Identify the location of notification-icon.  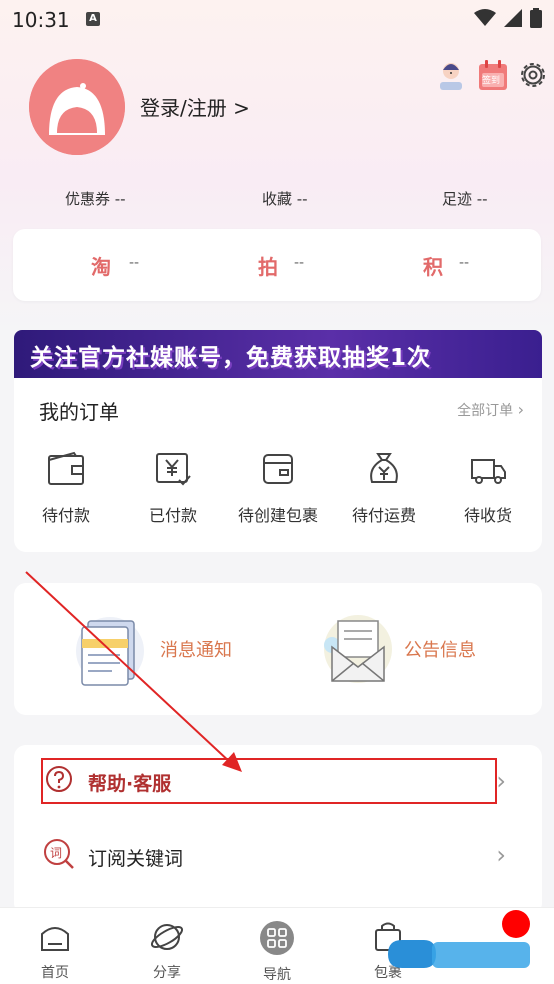
(110, 651).